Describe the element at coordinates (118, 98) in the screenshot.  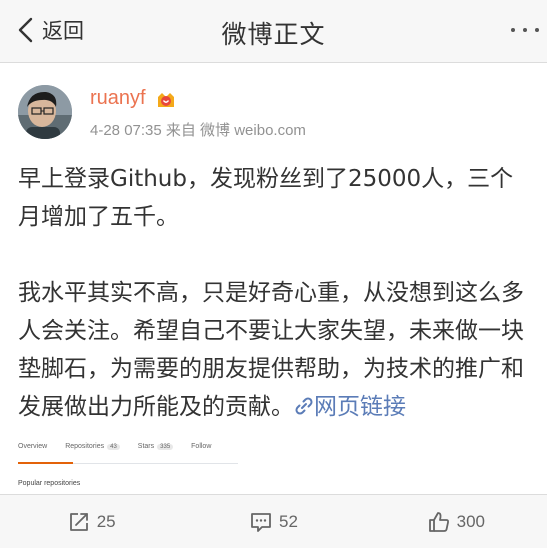
I see `username-link: ruanyf` at that location.